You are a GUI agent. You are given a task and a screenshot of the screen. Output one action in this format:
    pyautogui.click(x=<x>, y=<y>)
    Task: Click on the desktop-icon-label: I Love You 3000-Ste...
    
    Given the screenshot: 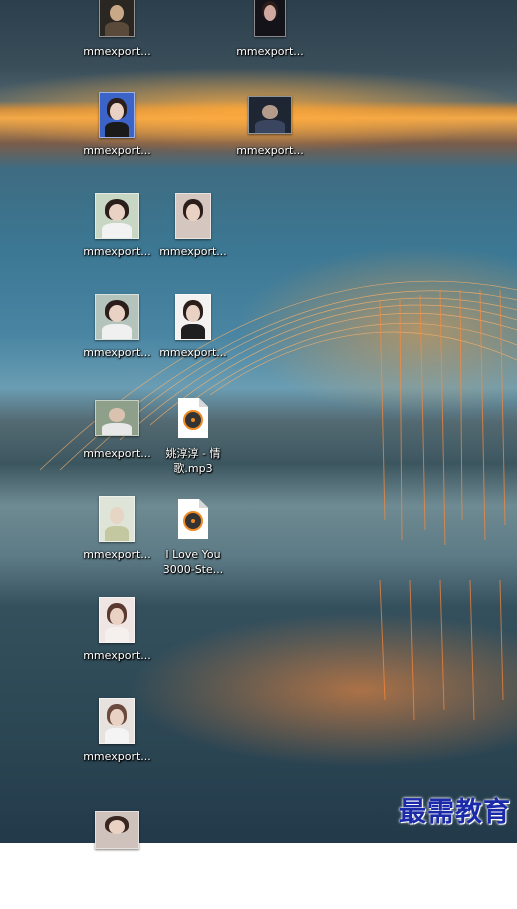 What is the action you would take?
    pyautogui.click(x=193, y=562)
    